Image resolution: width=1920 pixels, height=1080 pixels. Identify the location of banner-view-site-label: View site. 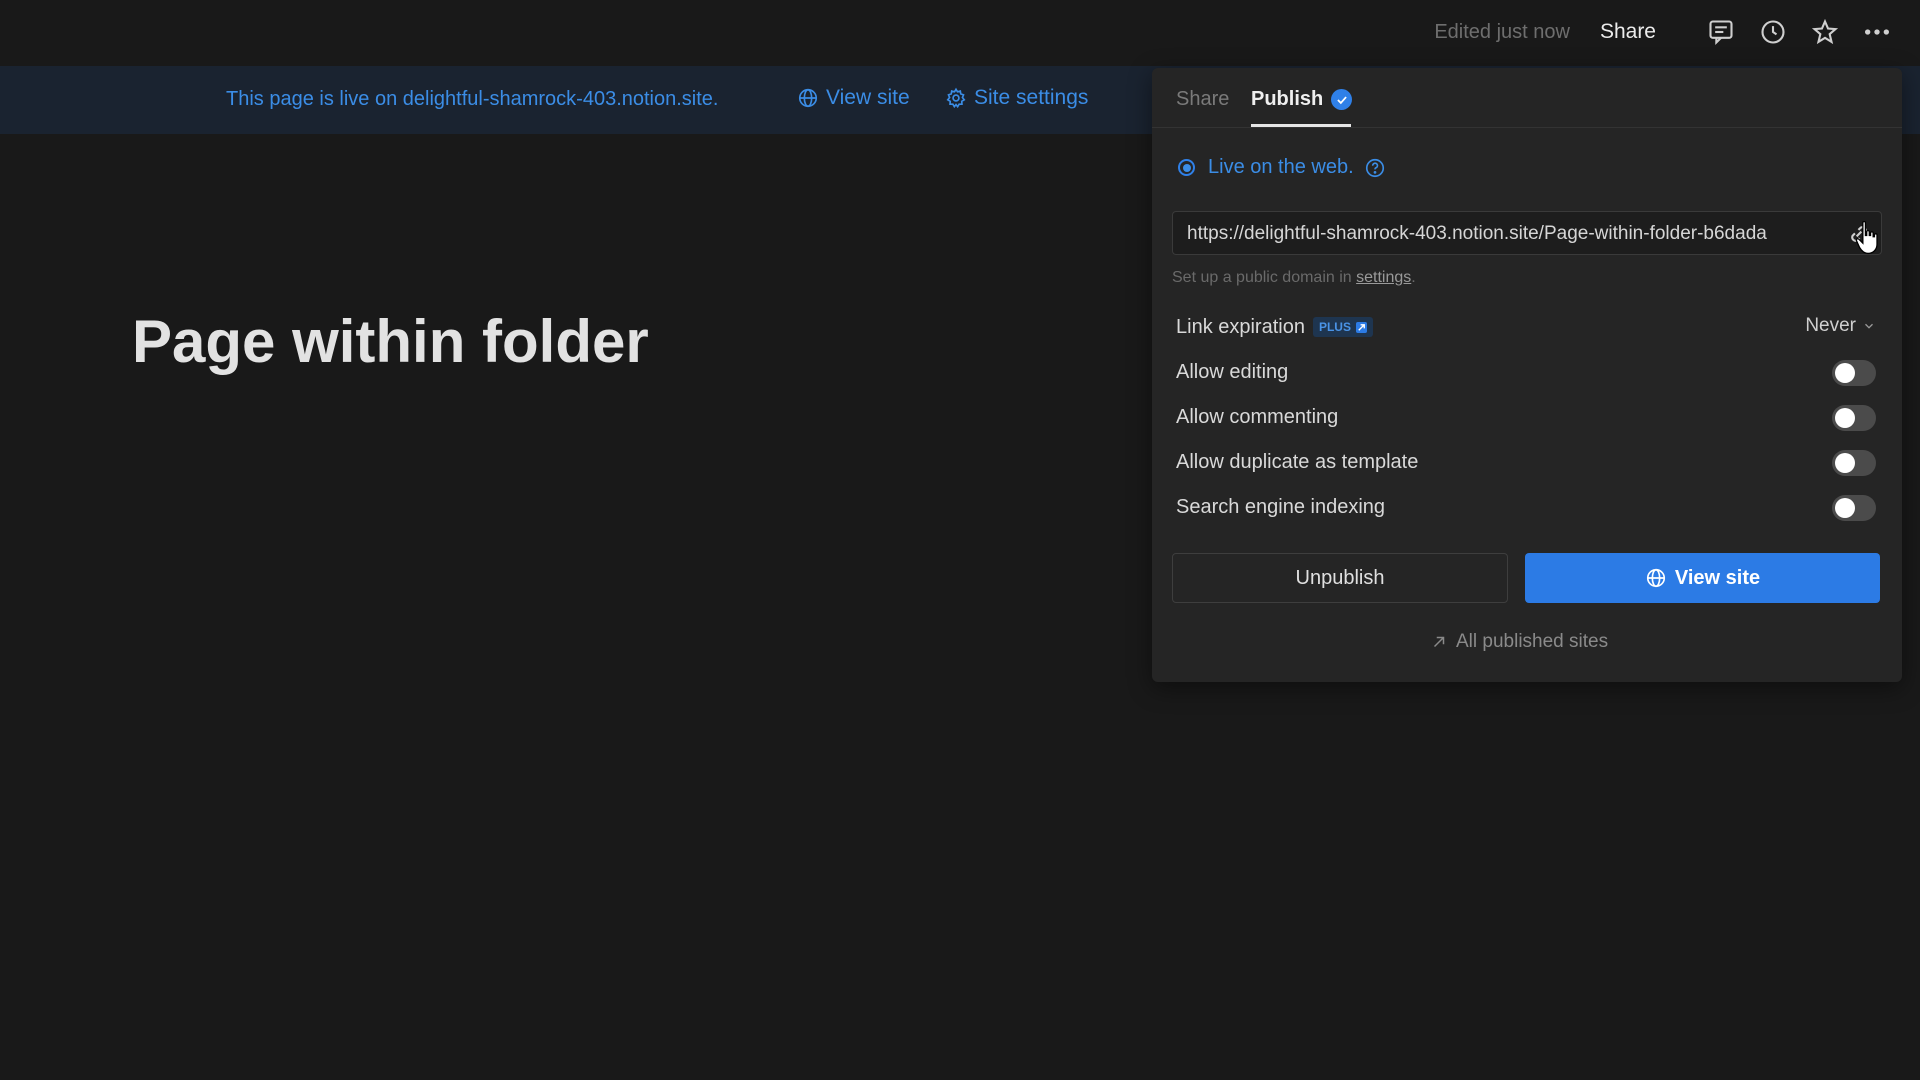
(868, 97).